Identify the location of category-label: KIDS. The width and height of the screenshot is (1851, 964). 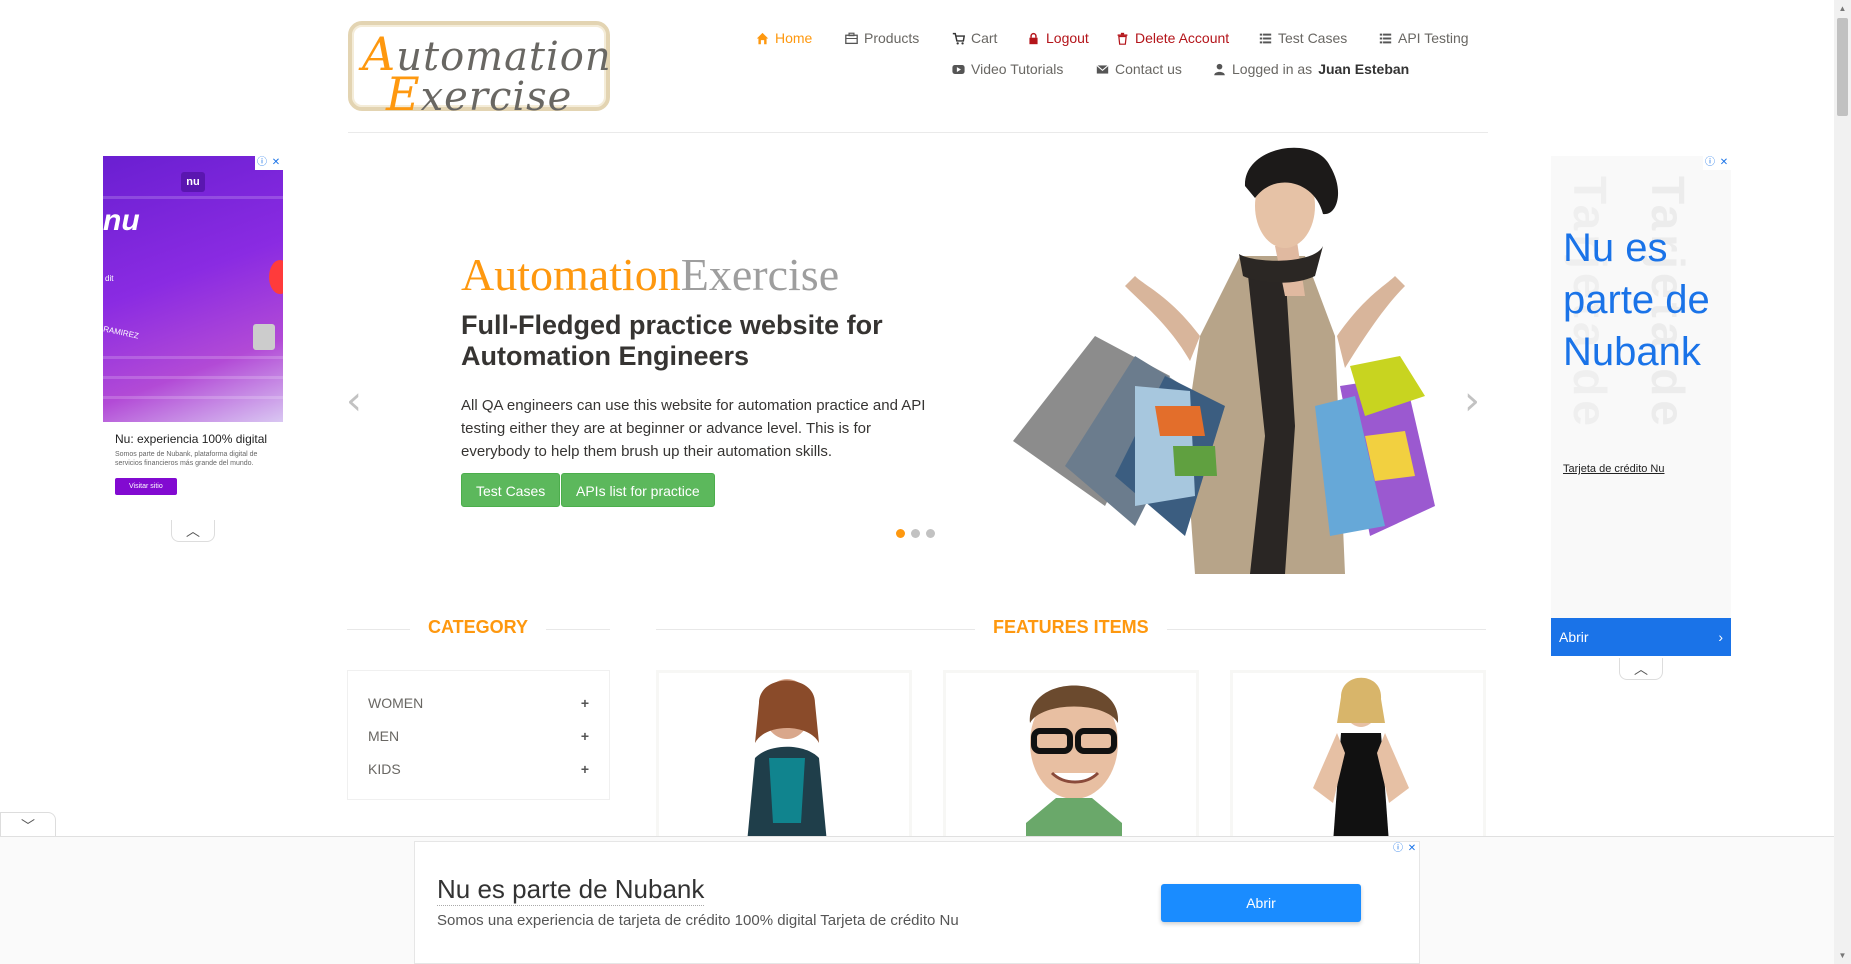
(384, 769).